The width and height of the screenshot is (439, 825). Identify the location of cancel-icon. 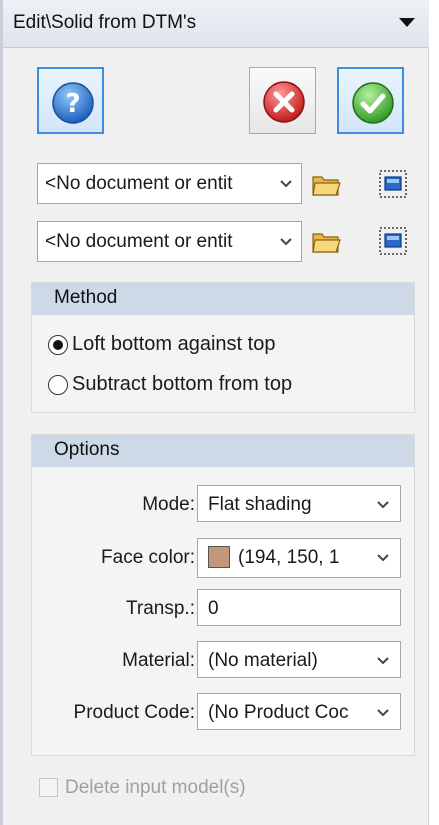
(284, 102).